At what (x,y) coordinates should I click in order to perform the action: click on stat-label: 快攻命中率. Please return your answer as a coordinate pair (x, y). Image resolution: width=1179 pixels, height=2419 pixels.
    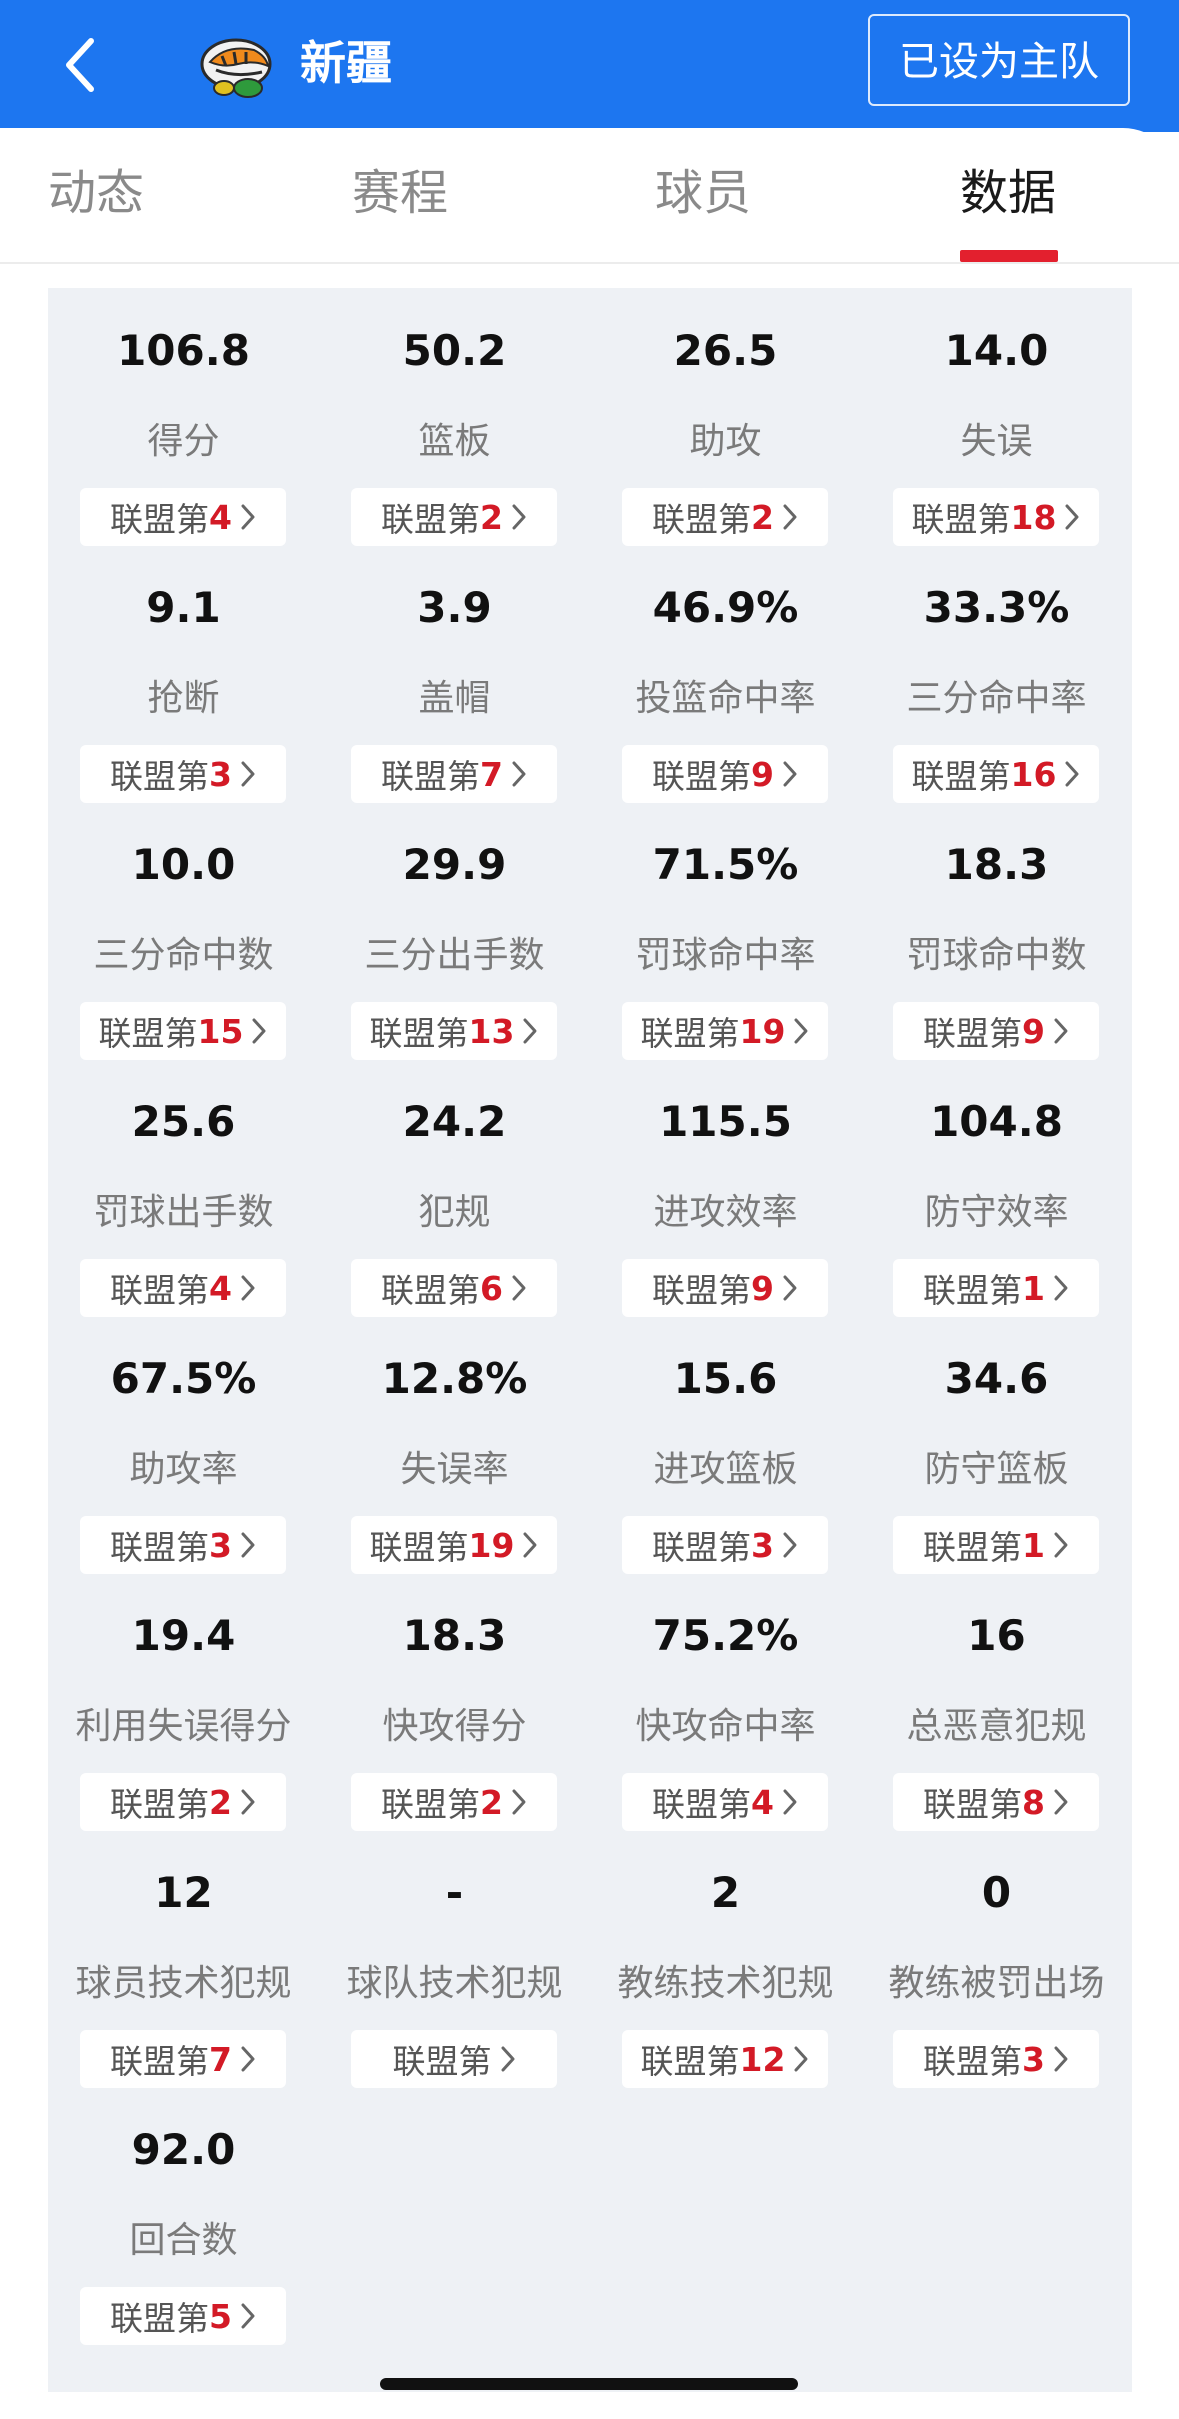
    Looking at the image, I should click on (725, 1726).